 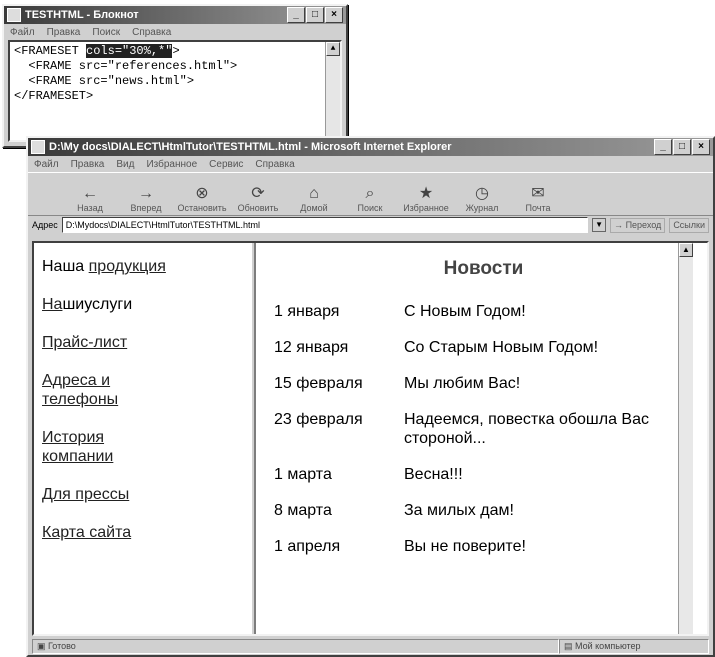 I want to click on mail-button: ✉ Почта, so click(x=538, y=199).